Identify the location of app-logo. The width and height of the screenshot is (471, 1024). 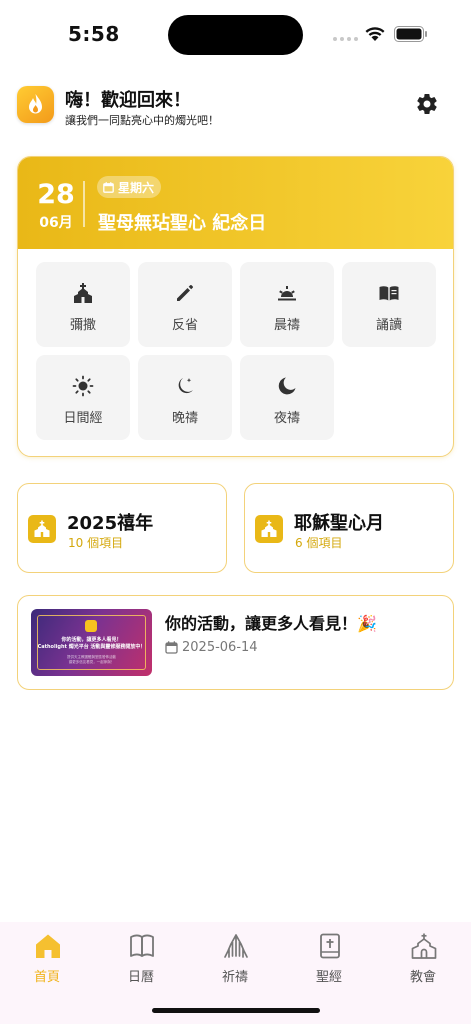
(35, 104).